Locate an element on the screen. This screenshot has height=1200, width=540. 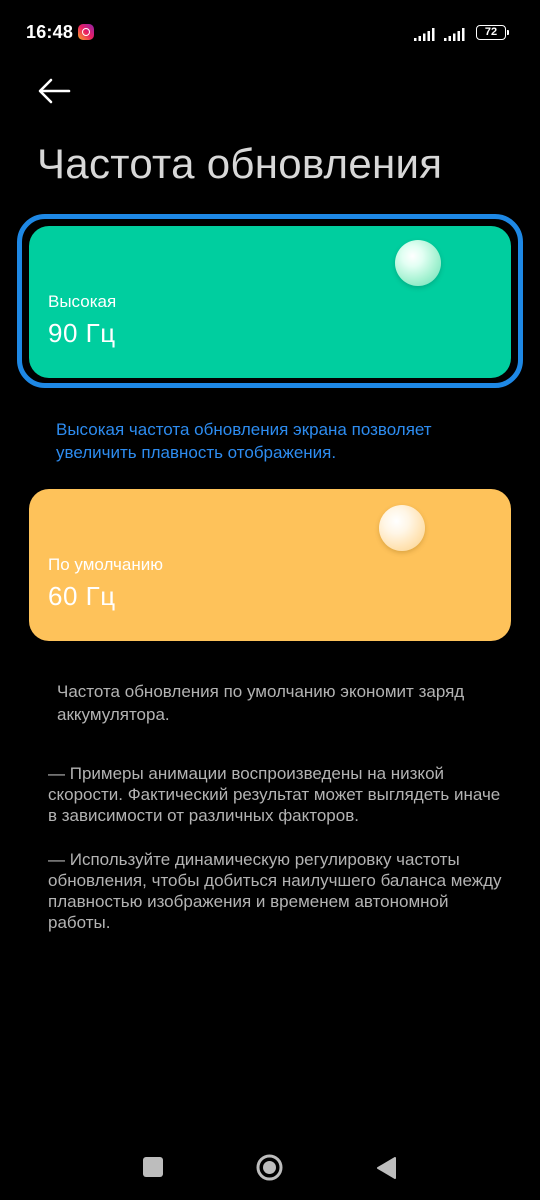
option-label-default: По умолчанию is located at coordinates (105, 564).